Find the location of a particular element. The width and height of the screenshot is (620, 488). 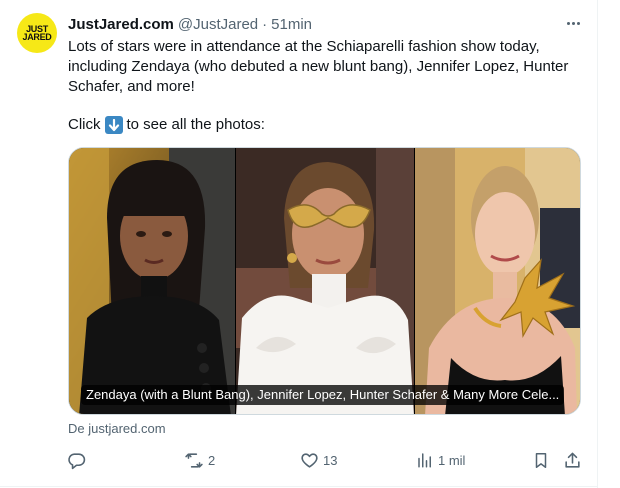

views-icon is located at coordinates (425, 460).